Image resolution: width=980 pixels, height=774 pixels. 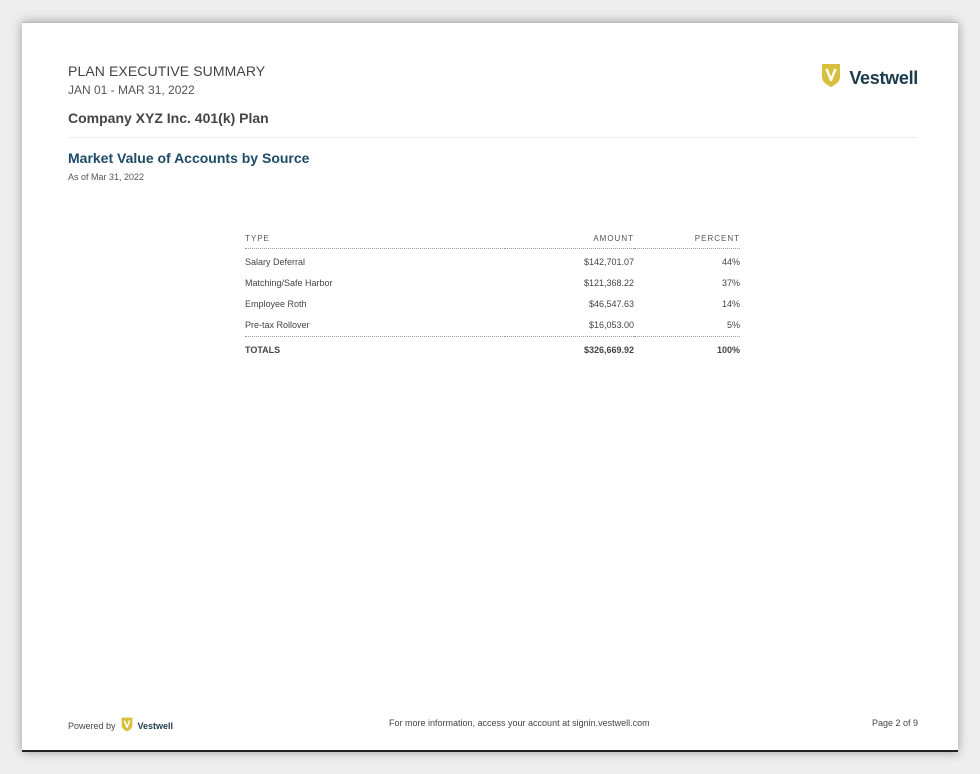 I want to click on footer-brand-name: Vestwell, so click(x=155, y=725).